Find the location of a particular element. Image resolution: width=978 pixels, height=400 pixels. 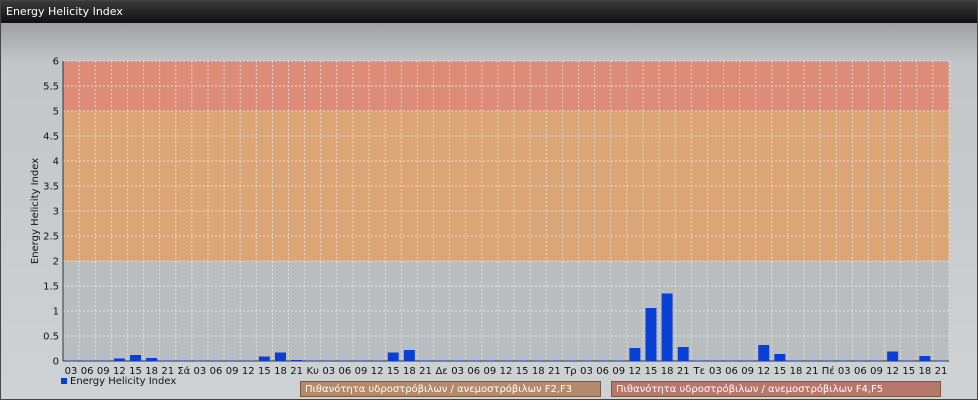

y-tick-label: 6 is located at coordinates (56, 62).